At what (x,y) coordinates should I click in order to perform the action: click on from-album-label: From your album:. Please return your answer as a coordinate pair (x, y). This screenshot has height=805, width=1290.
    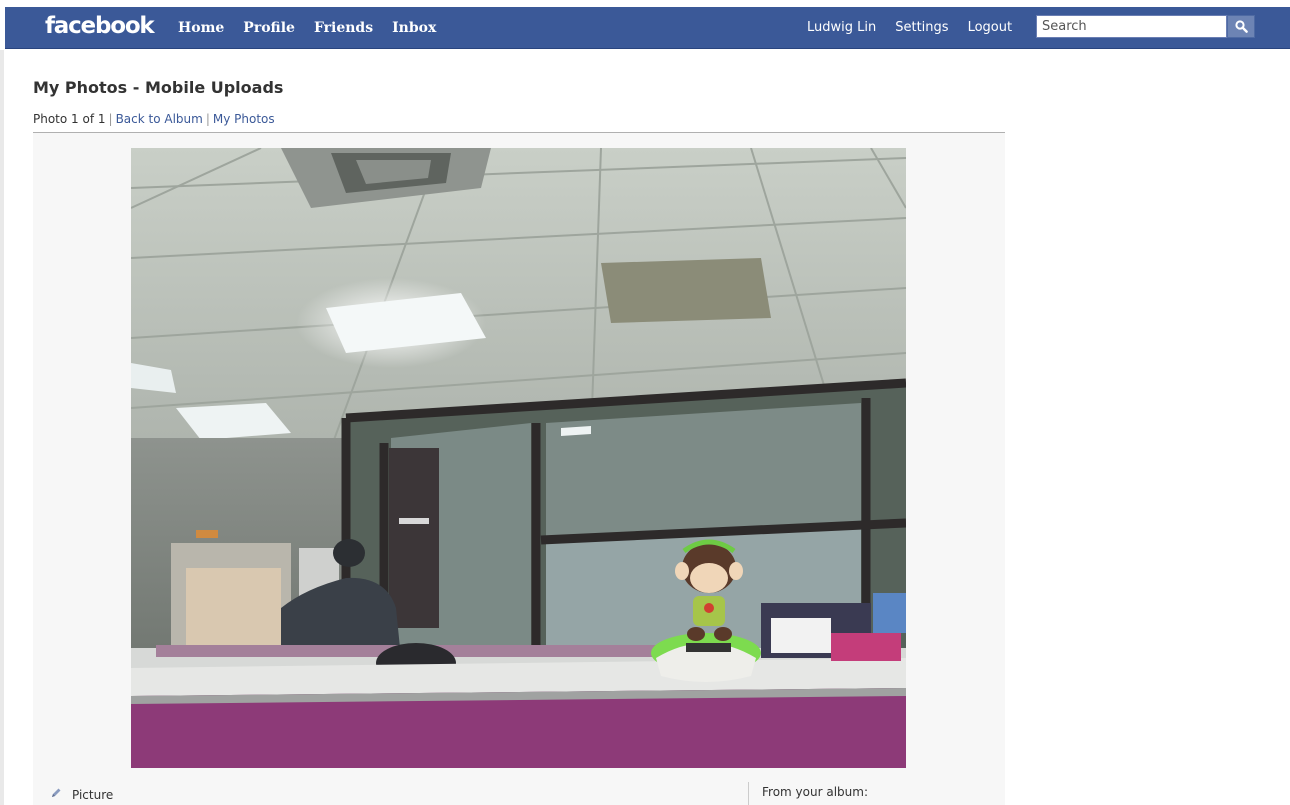
    Looking at the image, I should click on (815, 792).